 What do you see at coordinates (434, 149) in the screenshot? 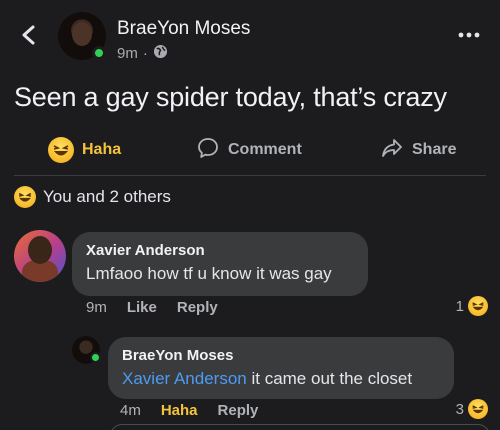
I see `share-label: Share` at bounding box center [434, 149].